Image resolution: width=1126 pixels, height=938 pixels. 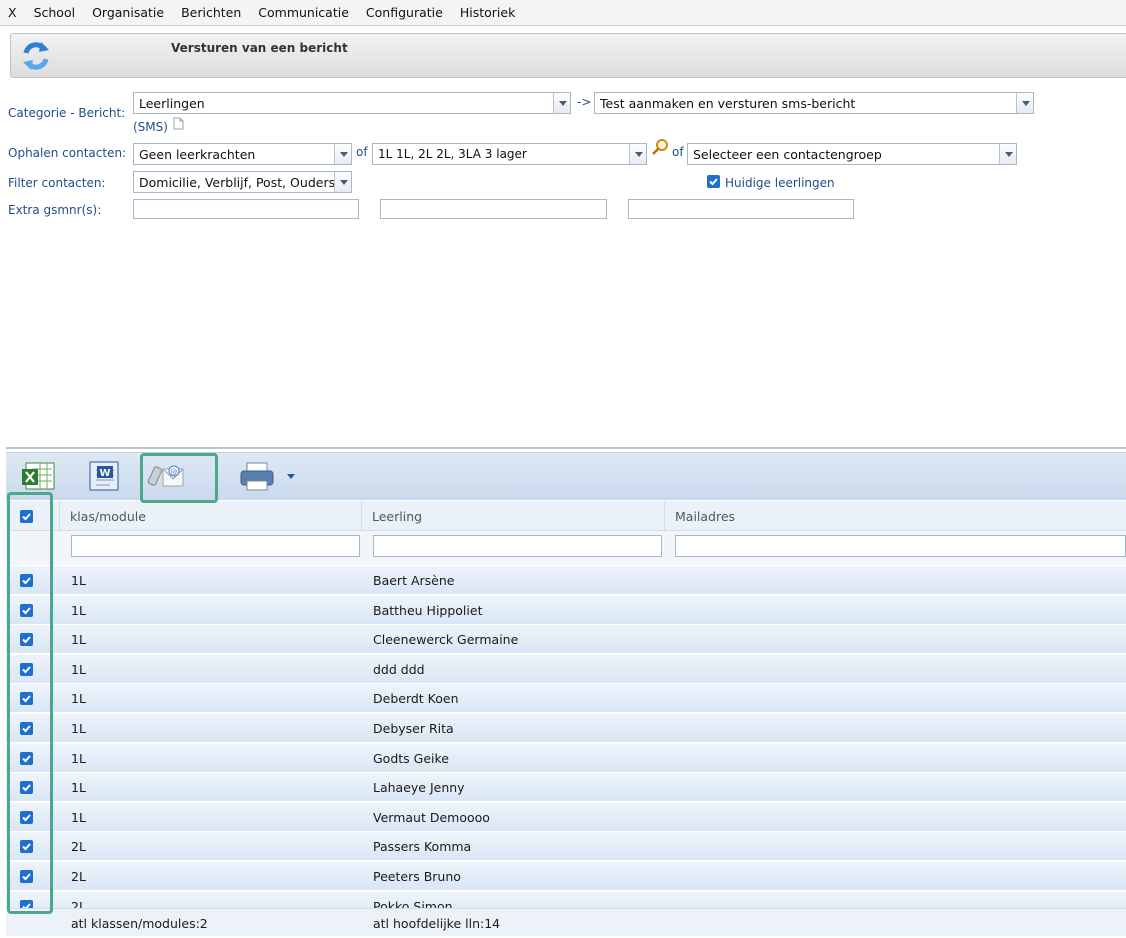 What do you see at coordinates (215, 546) in the screenshot?
I see `klas-filter-input` at bounding box center [215, 546].